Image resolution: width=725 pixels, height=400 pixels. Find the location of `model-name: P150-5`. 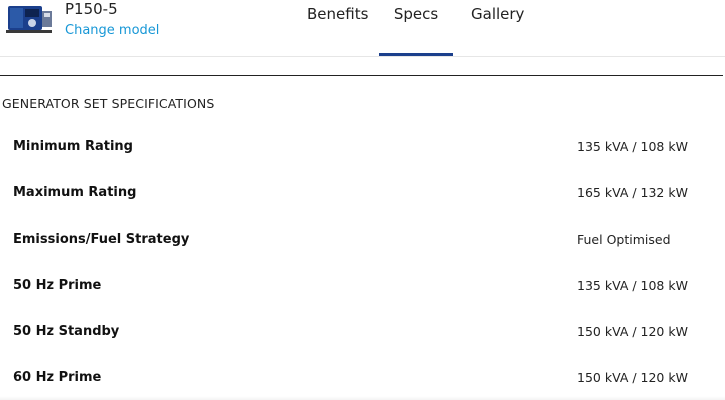

model-name: P150-5 is located at coordinates (91, 9).